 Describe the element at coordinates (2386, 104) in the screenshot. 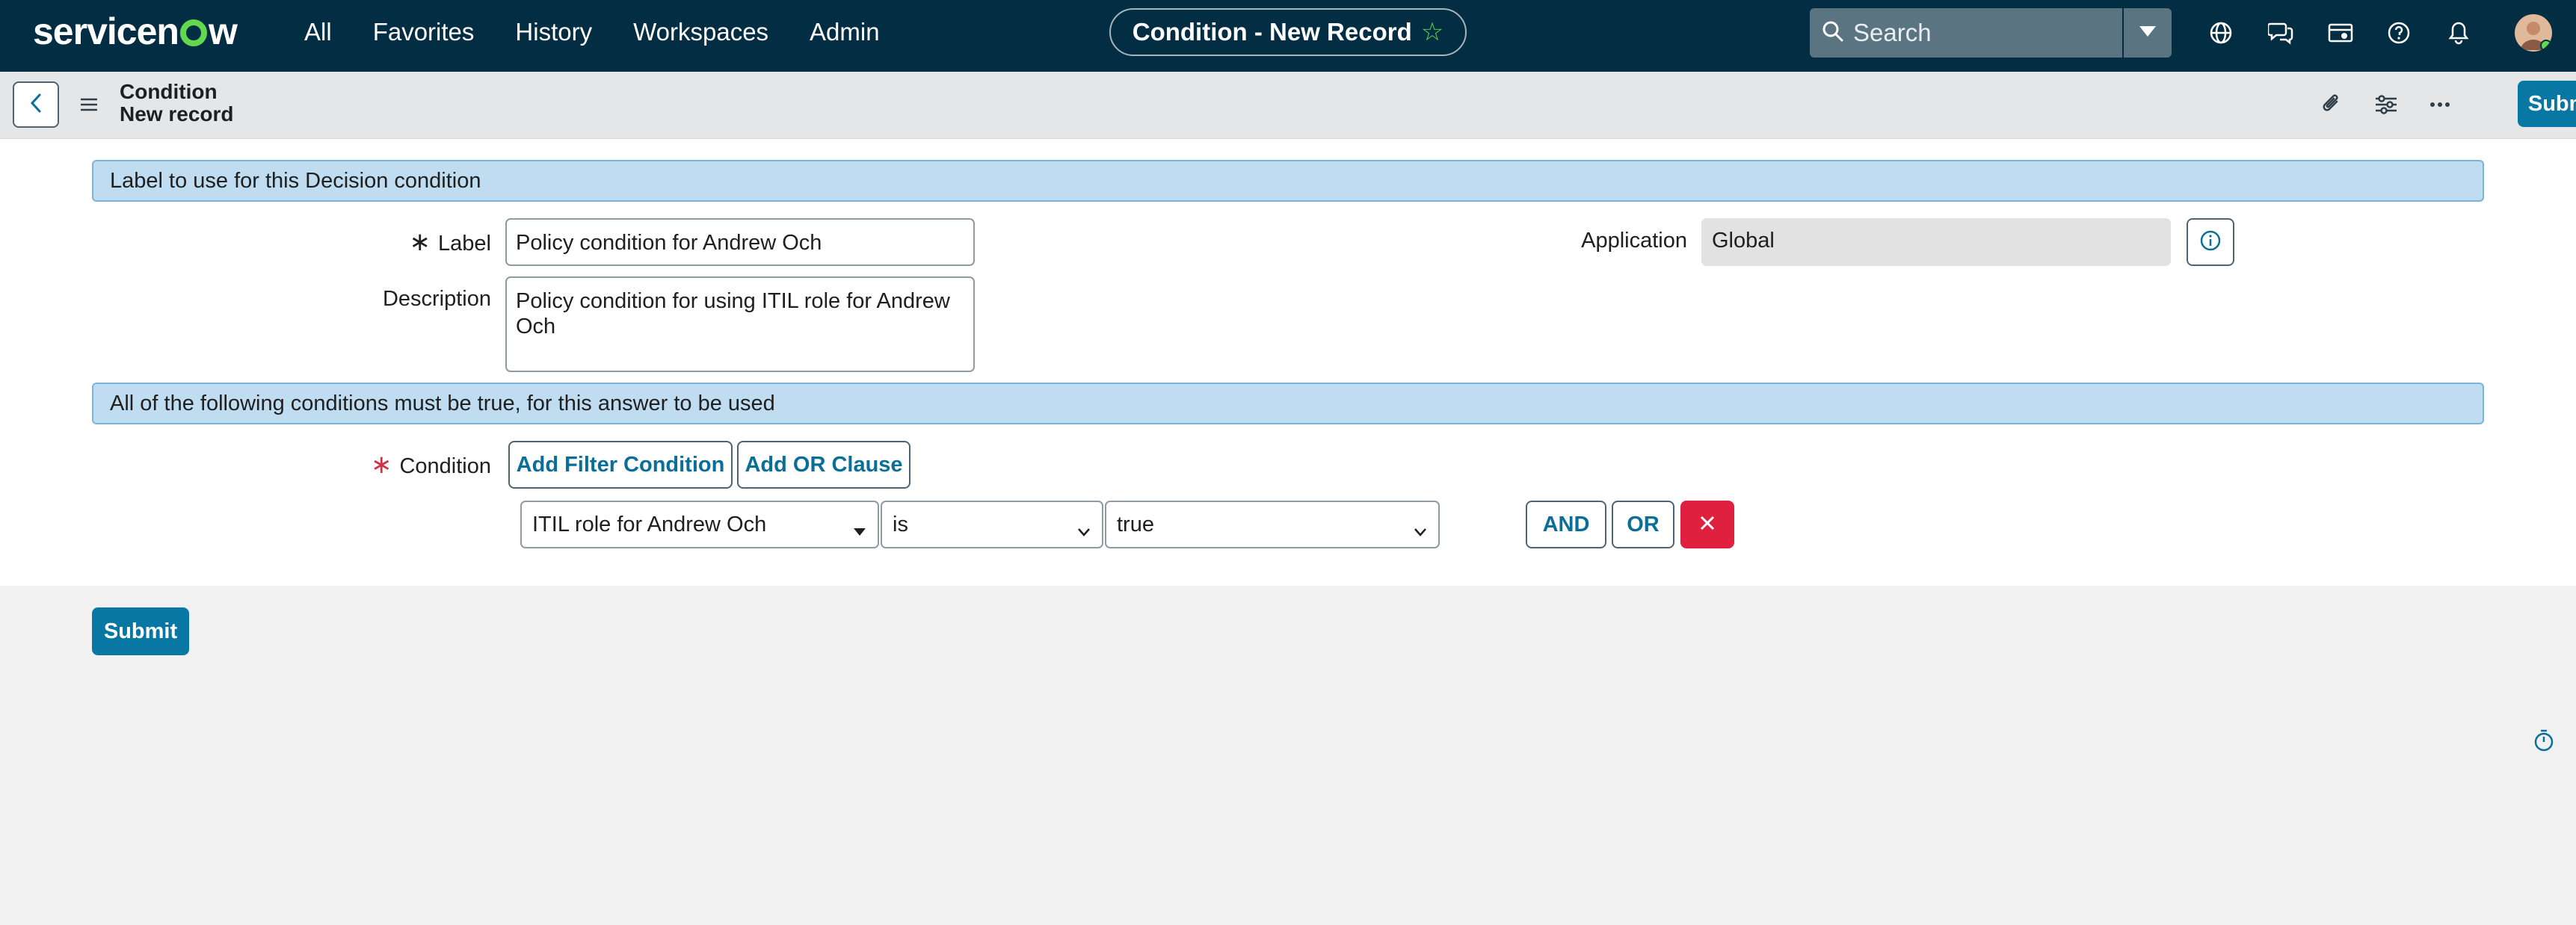

I see `sliders-icon` at that location.